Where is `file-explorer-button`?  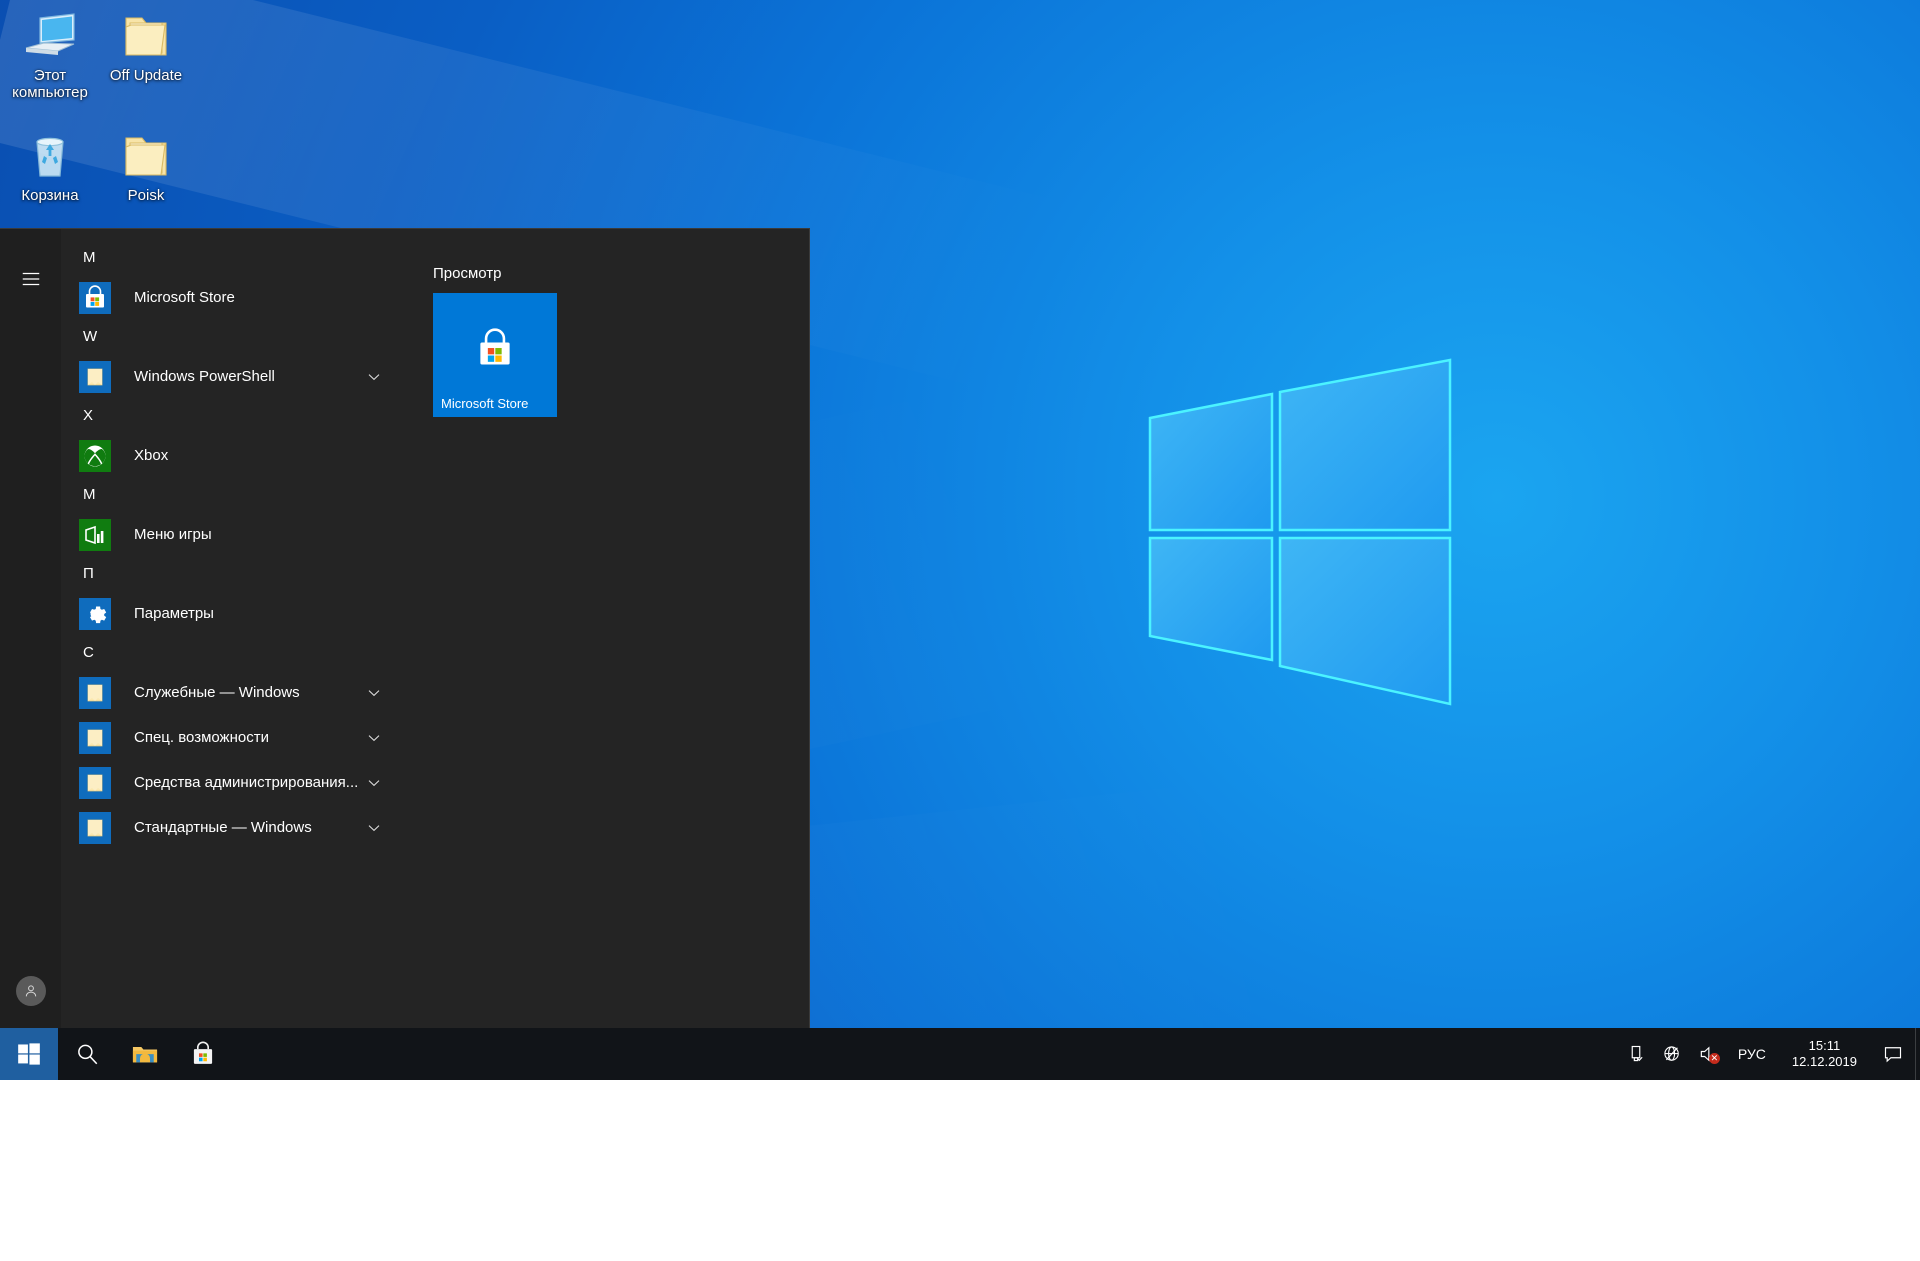 file-explorer-button is located at coordinates (145, 1054).